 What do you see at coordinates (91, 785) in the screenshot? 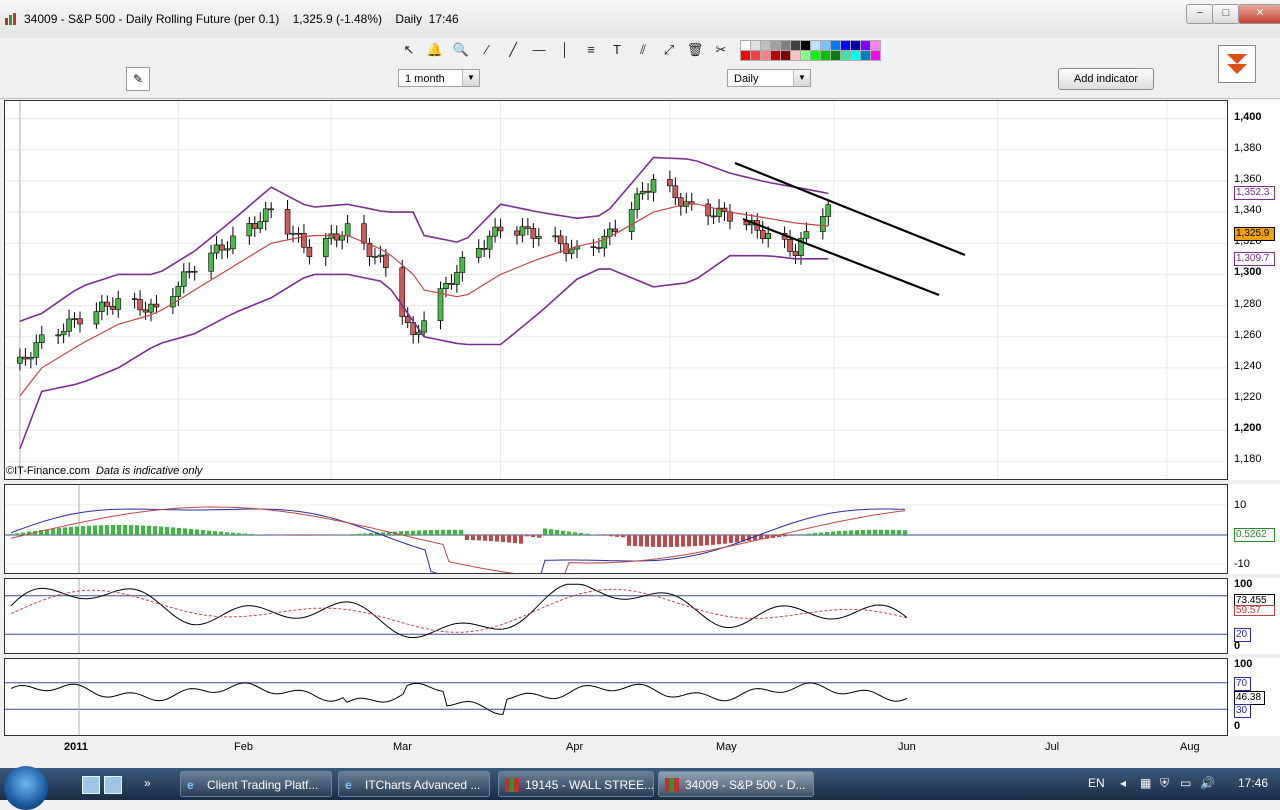
I see `show-desktop-icon` at bounding box center [91, 785].